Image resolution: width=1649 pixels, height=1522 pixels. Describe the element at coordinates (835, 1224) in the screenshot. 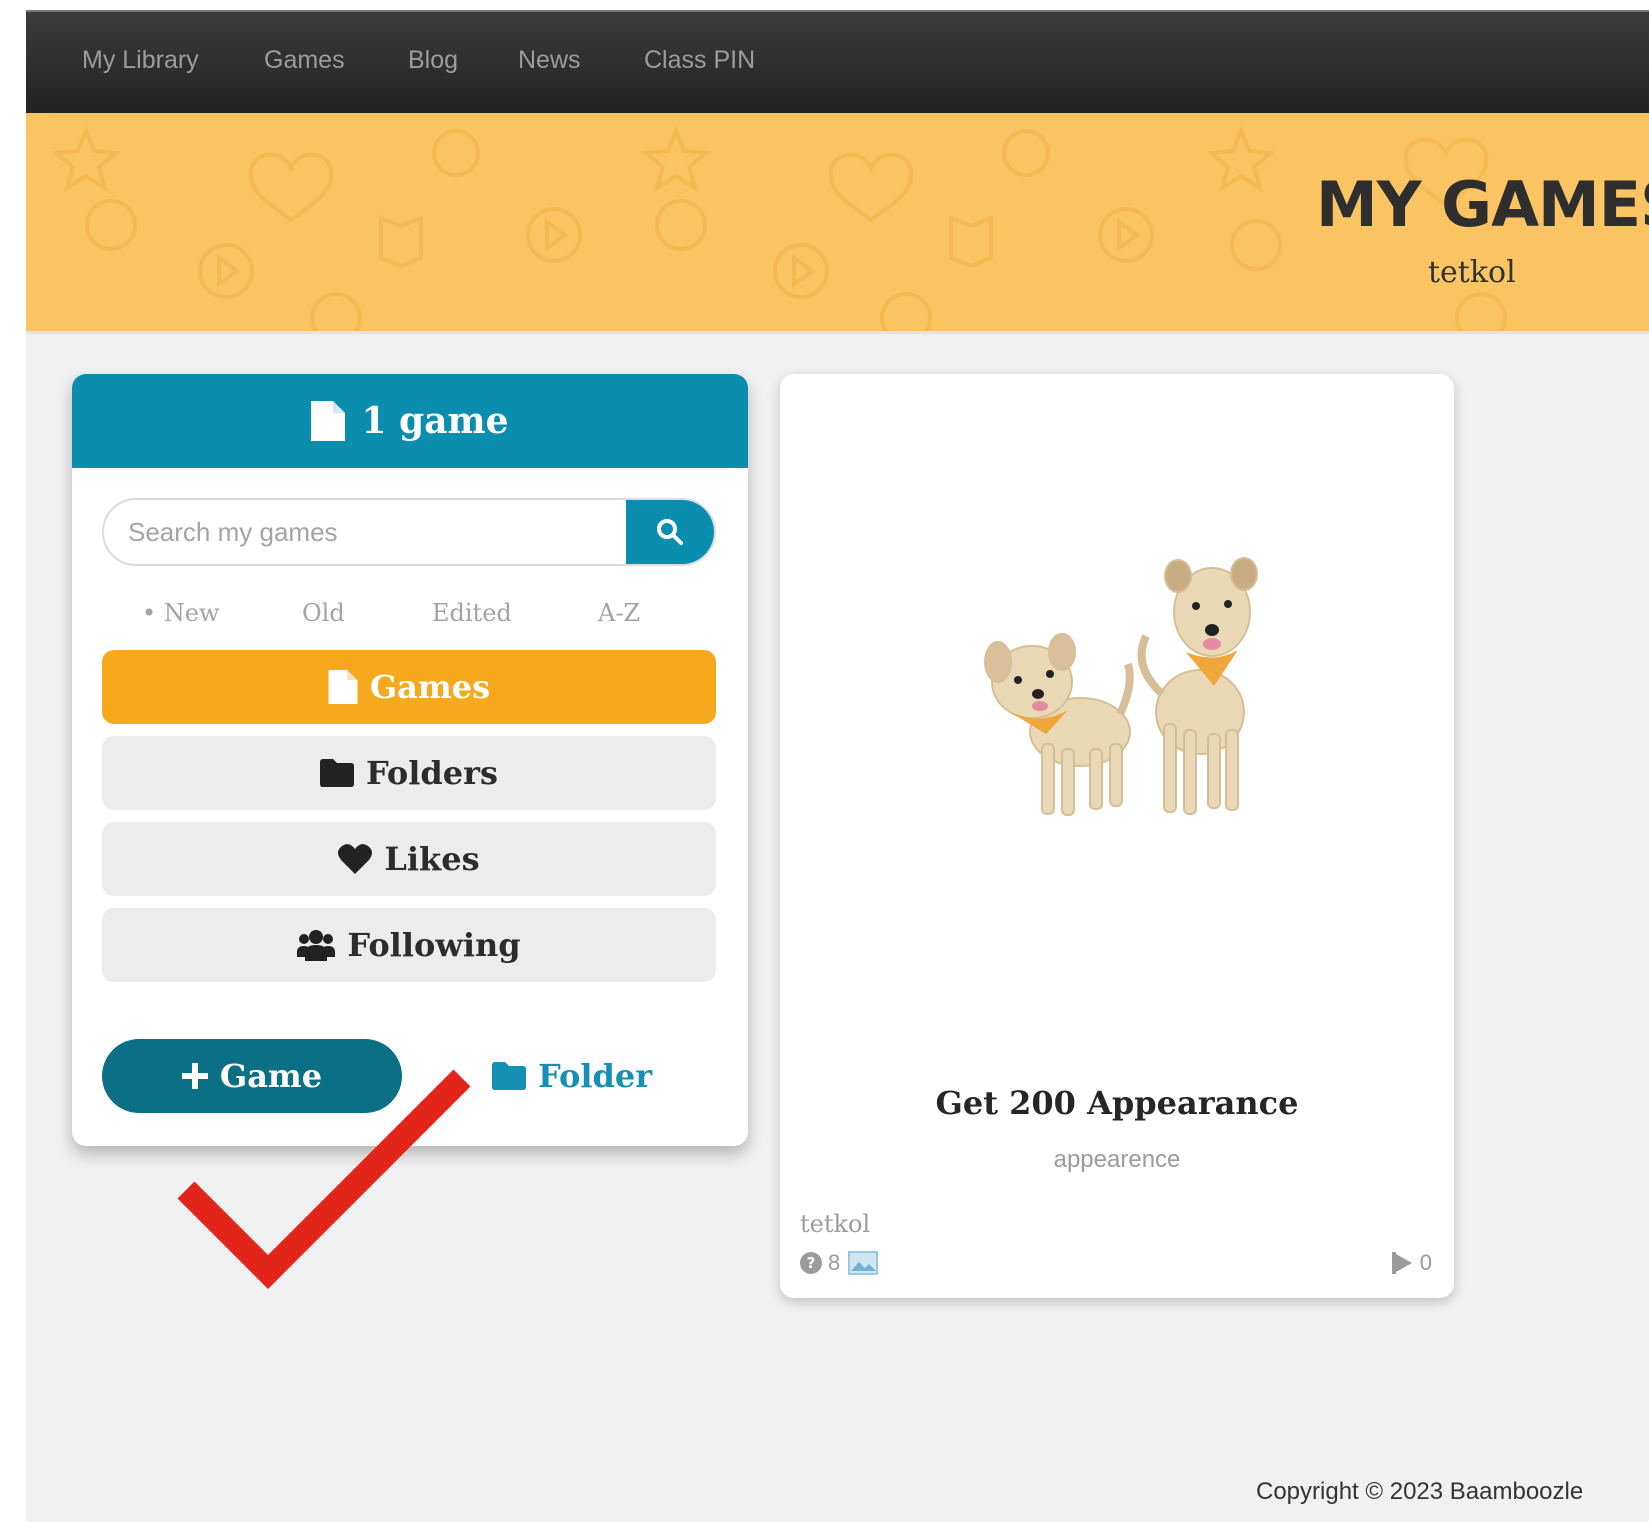

I see `game-author: tetkol` at that location.